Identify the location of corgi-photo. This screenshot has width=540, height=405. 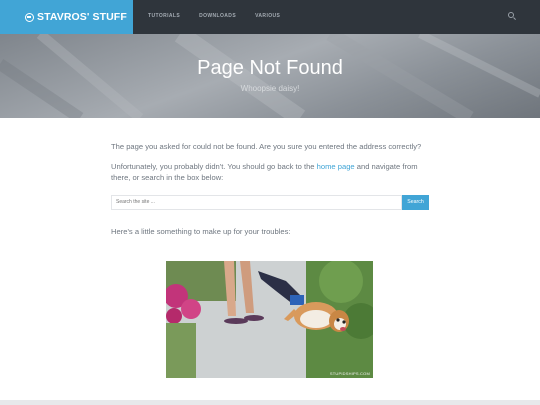
(269, 319).